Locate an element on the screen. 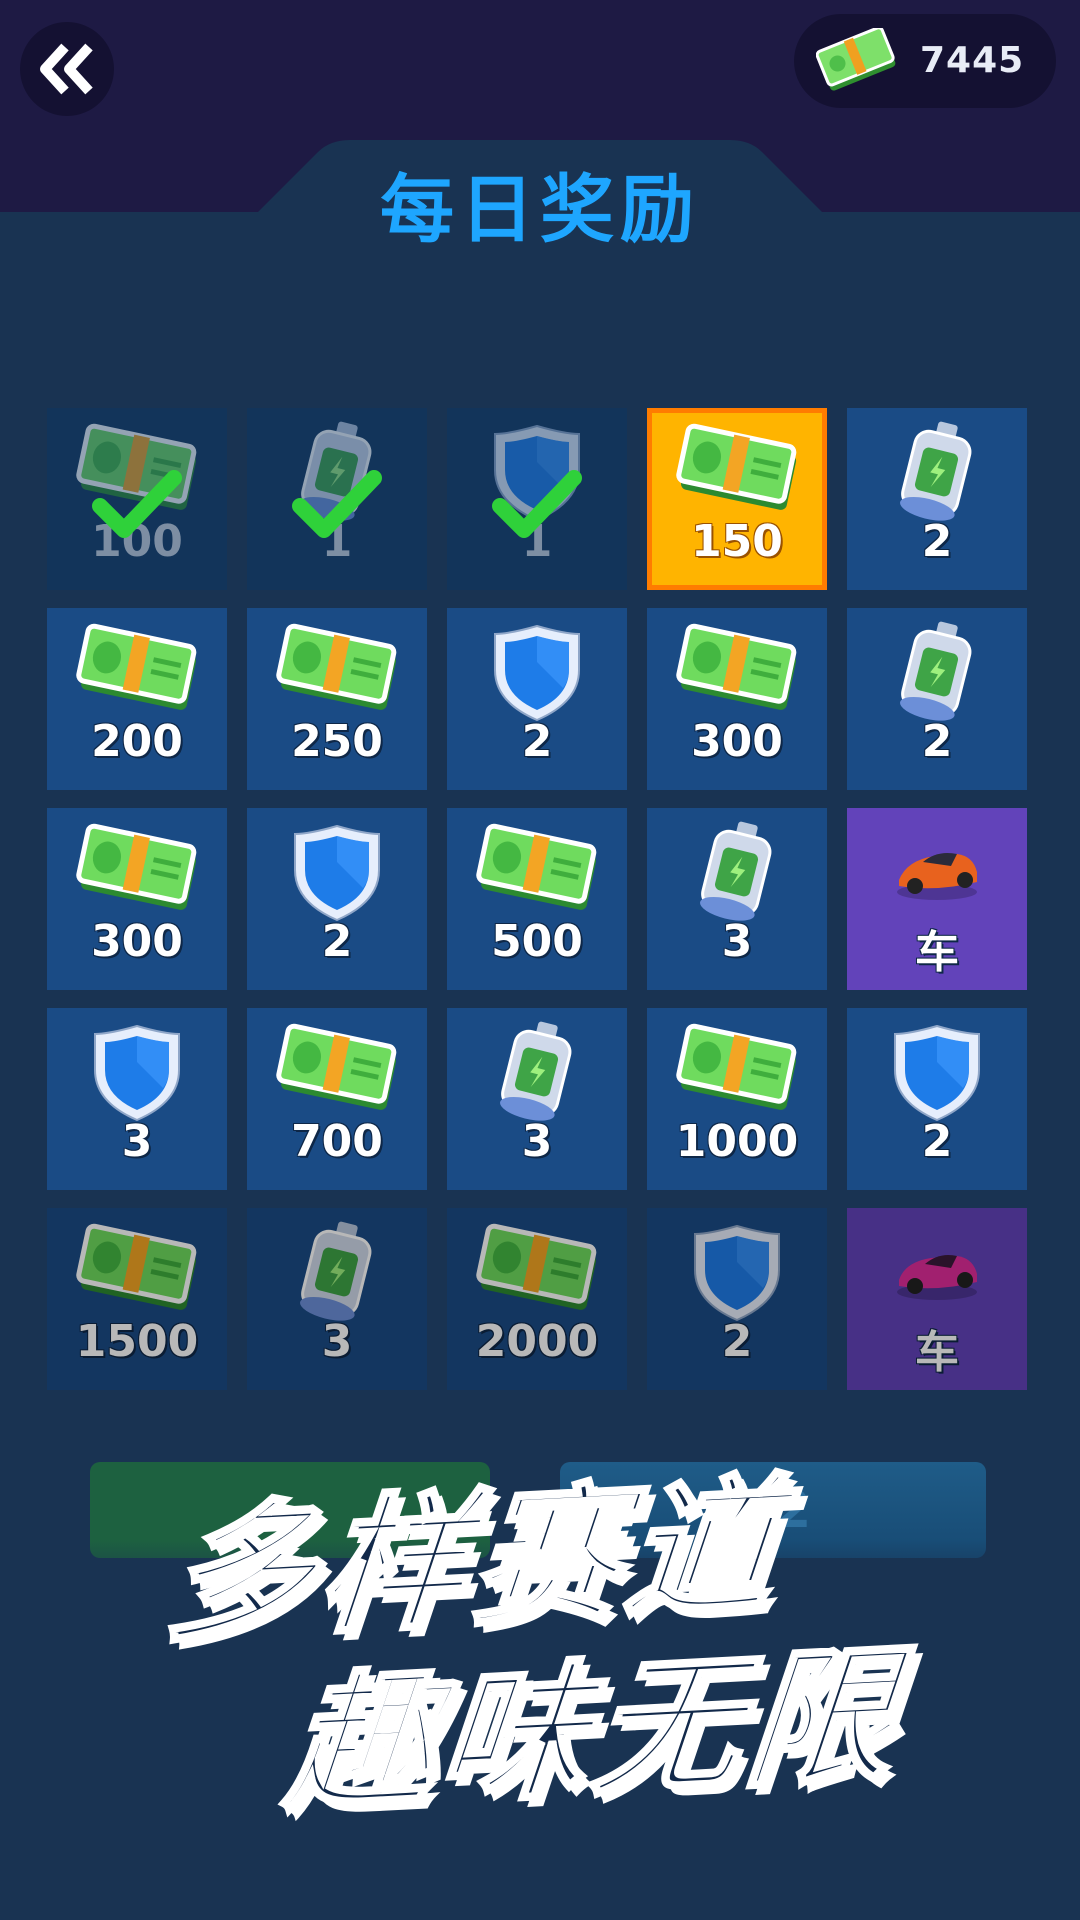 The height and width of the screenshot is (1920, 1080). reward-cell-day-20: 2 is located at coordinates (937, 1099).